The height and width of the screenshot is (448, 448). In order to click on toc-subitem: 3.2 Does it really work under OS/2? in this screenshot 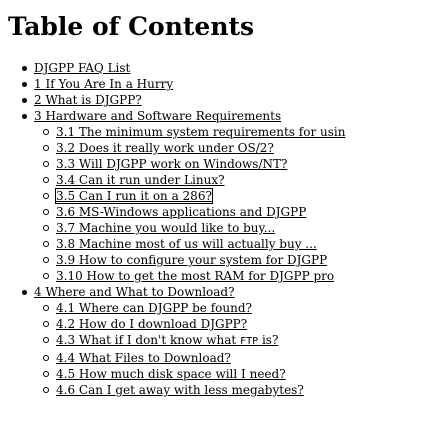, I will do `click(245, 148)`.